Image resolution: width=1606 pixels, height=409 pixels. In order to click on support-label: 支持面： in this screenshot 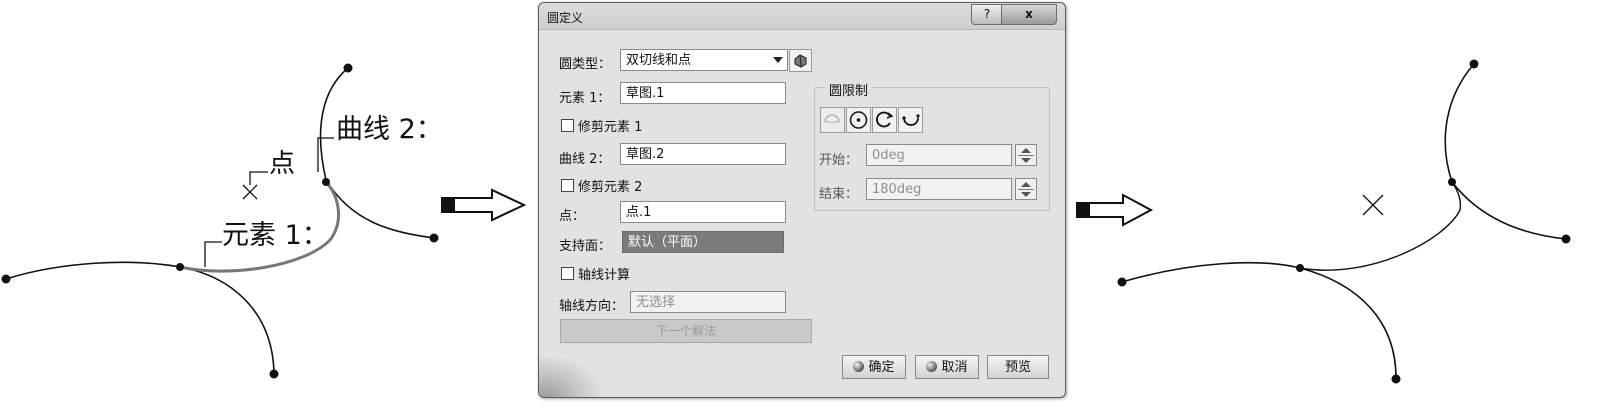, I will do `click(585, 246)`.